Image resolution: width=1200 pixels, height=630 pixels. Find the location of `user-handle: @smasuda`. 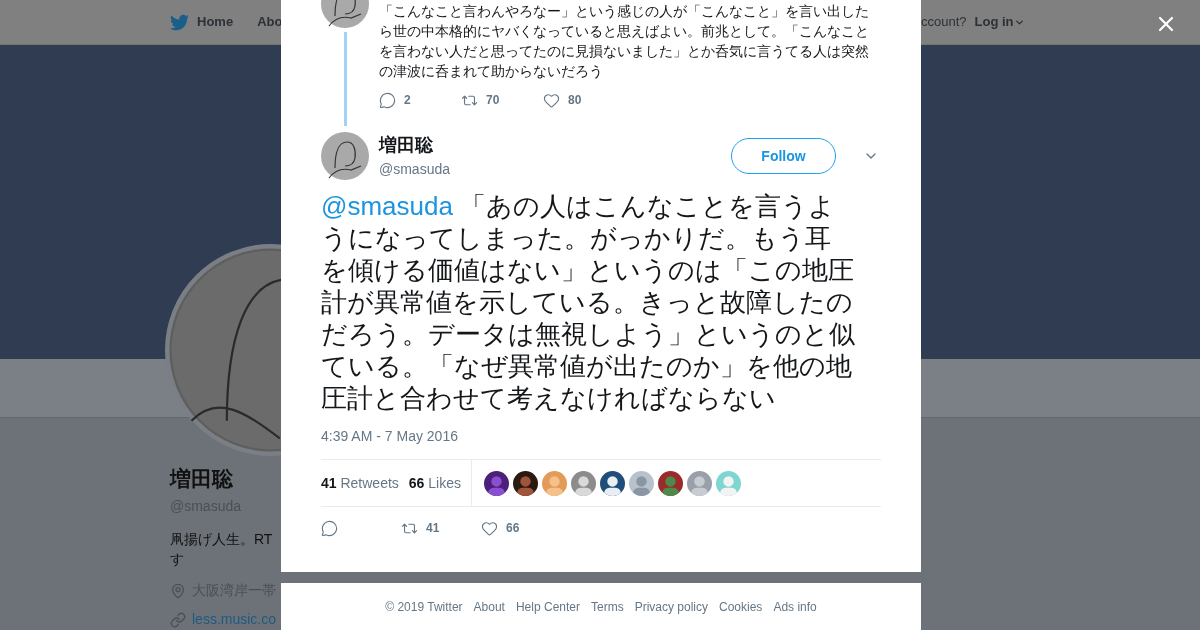

user-handle: @smasuda is located at coordinates (415, 169).